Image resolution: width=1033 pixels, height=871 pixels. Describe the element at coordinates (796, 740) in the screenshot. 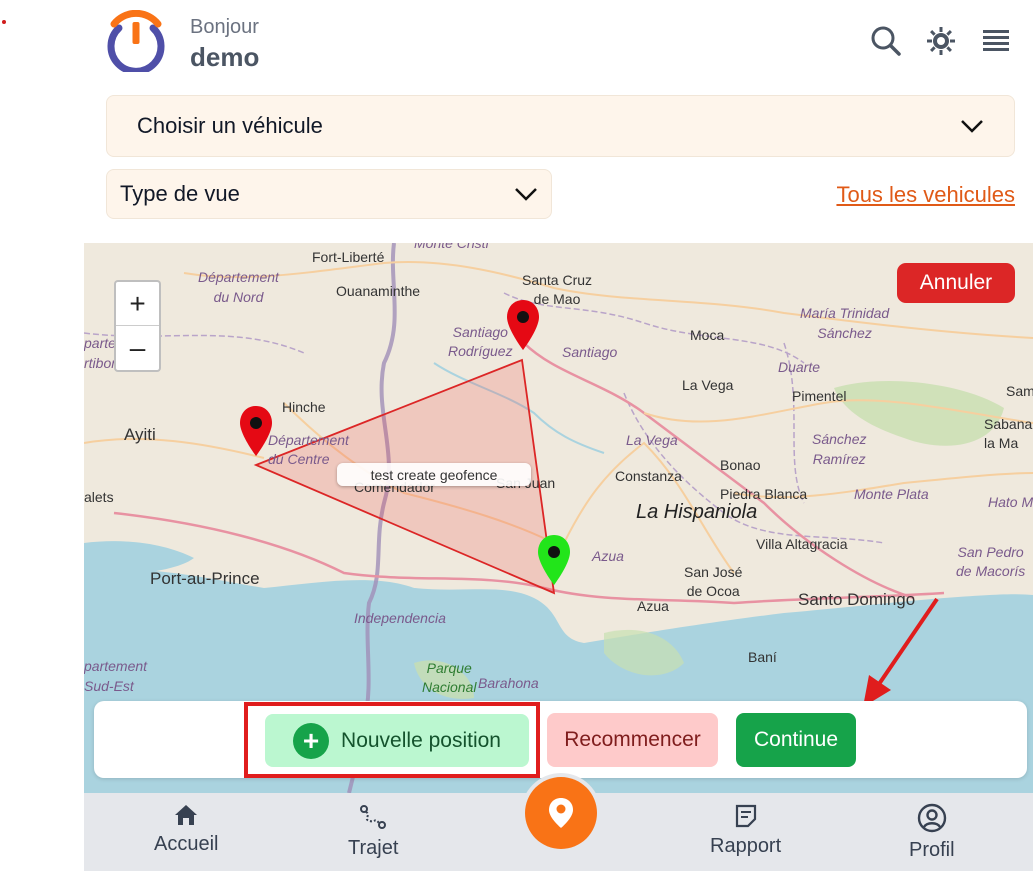

I see `continue-button: Continue` at that location.